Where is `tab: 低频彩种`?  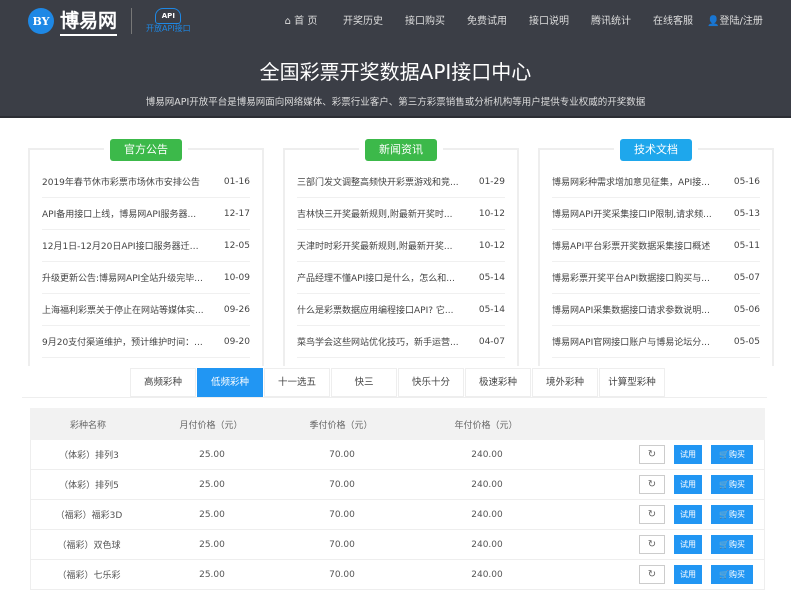 tab: 低频彩种 is located at coordinates (230, 382).